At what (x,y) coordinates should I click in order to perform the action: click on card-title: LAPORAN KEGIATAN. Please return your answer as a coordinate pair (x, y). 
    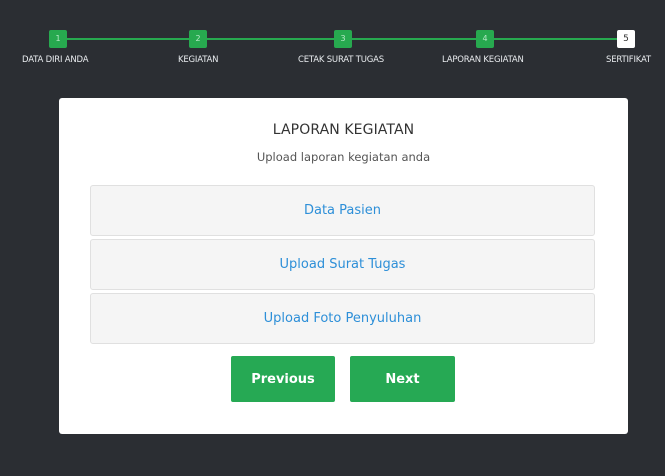
    Looking at the image, I should click on (343, 130).